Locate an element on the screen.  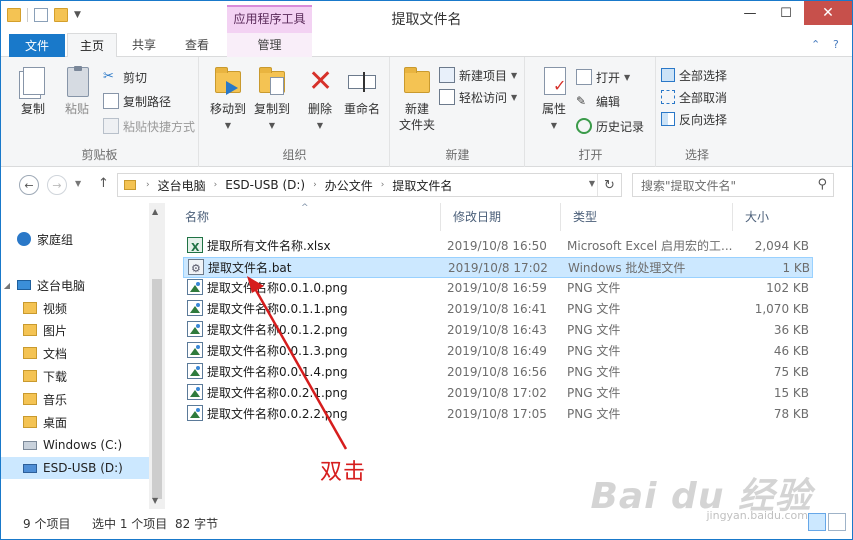
close-button: ✕ is located at coordinates (828, 13).